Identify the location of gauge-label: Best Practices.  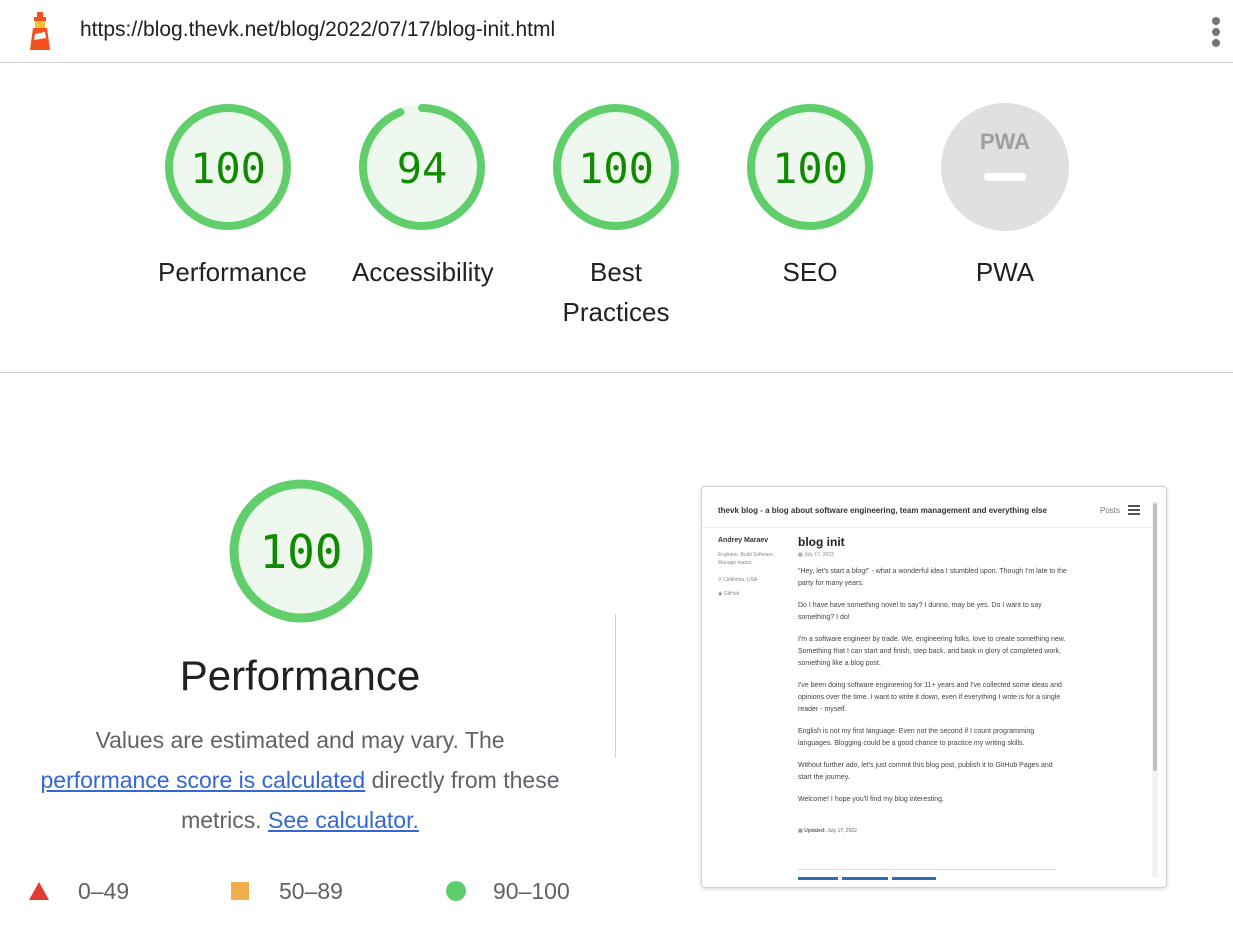
(616, 292).